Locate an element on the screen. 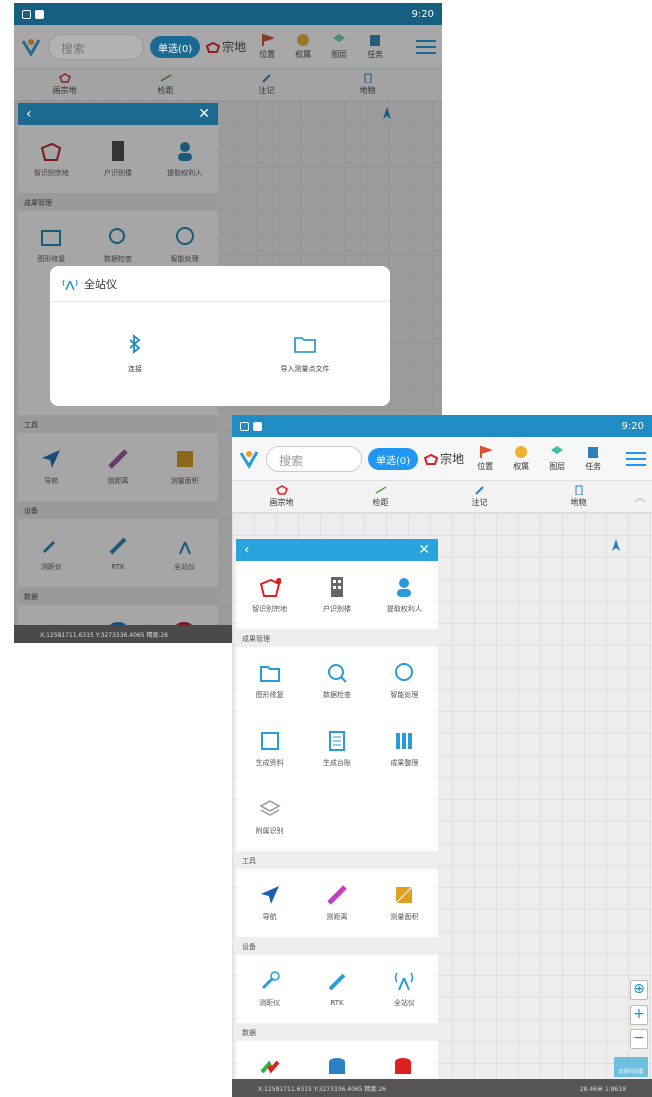 This screenshot has height=1097, width=652. dialog-title: 全站仪 is located at coordinates (220, 284).